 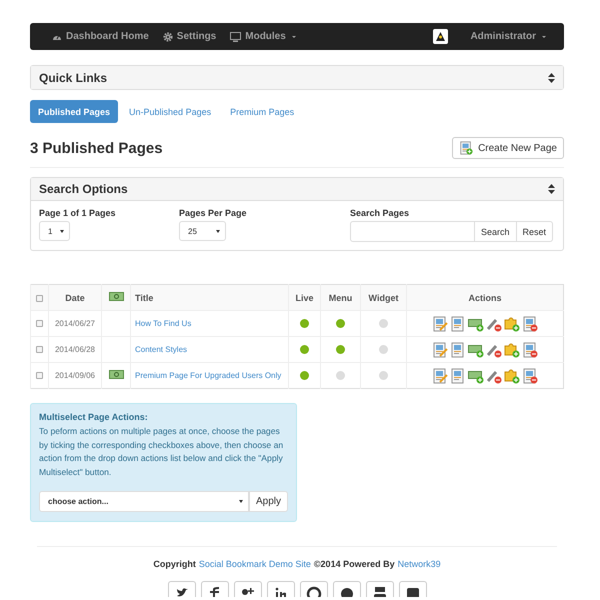 What do you see at coordinates (54, 231) in the screenshot?
I see `page-select: 1` at bounding box center [54, 231].